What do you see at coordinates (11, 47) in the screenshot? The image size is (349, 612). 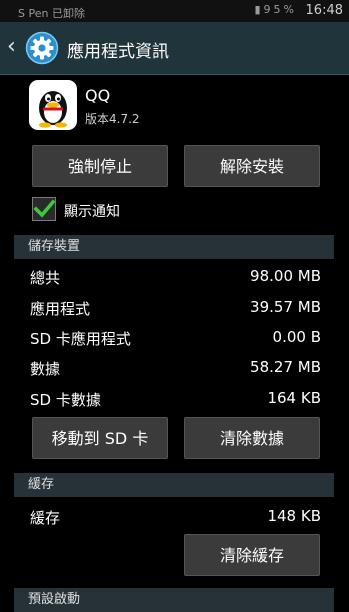 I see `back-chevron-icon: ‹` at bounding box center [11, 47].